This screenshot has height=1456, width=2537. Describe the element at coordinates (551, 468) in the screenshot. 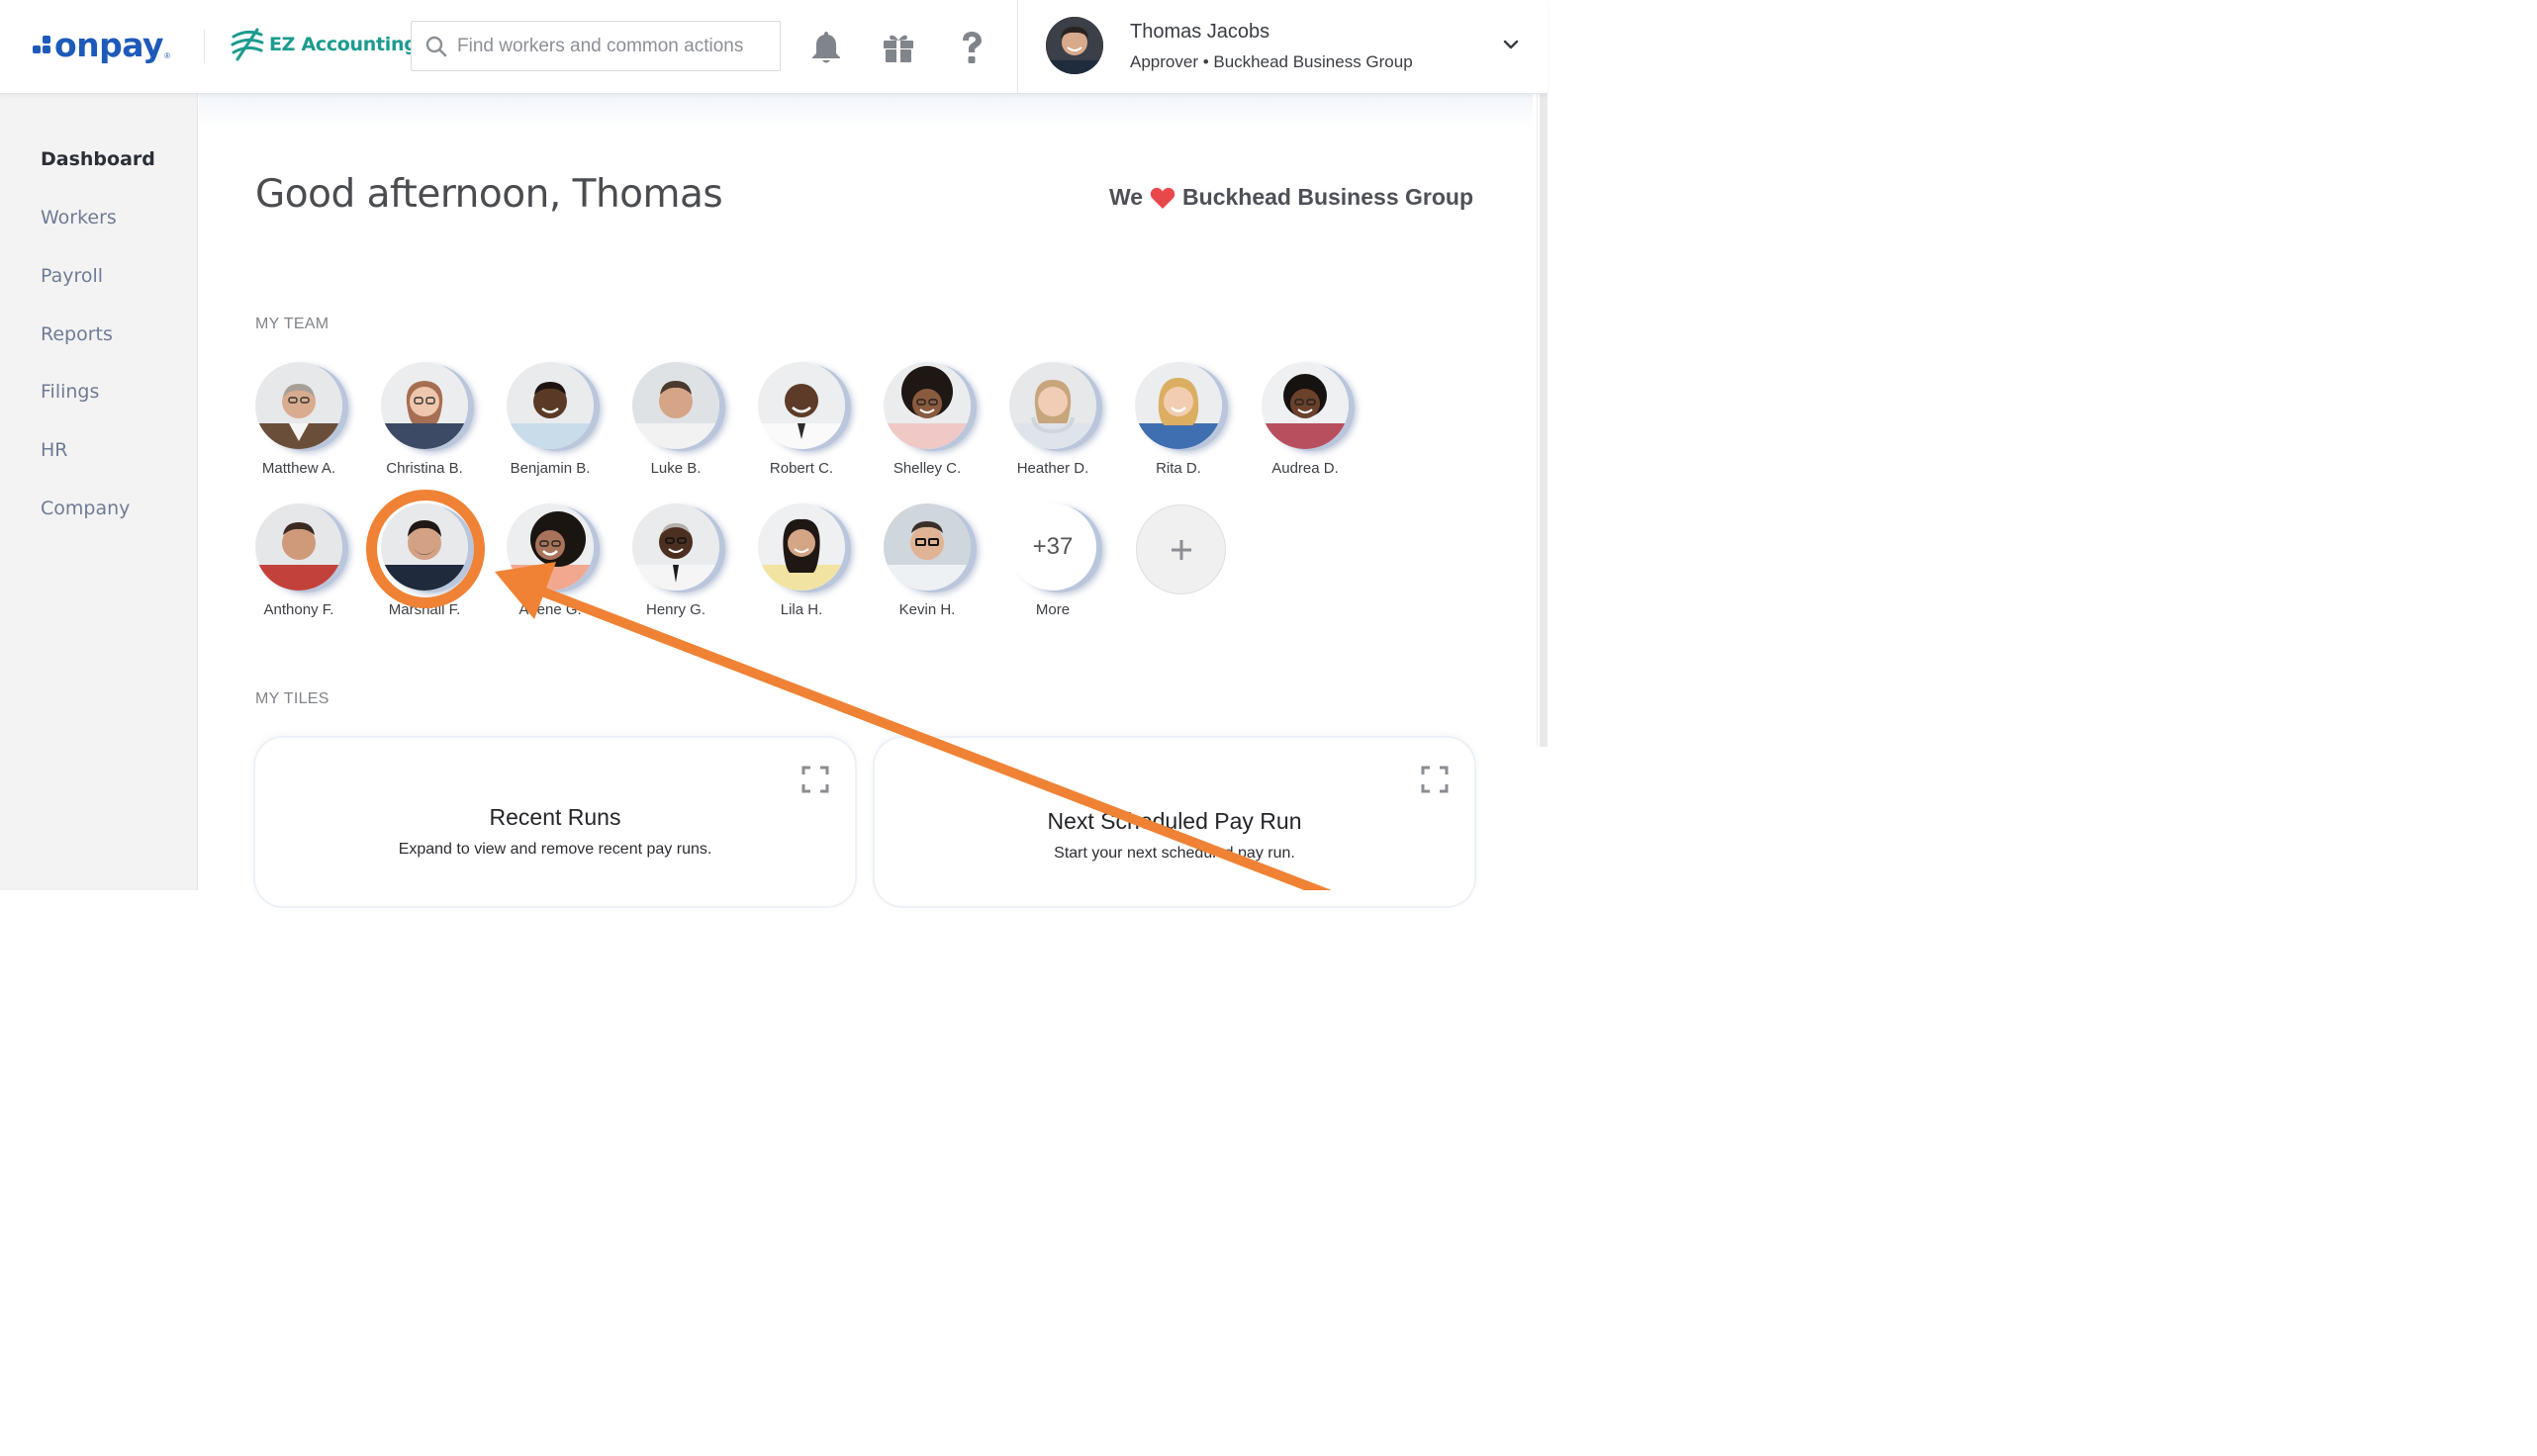

I see `team-member-name: Benjamin B.` at that location.